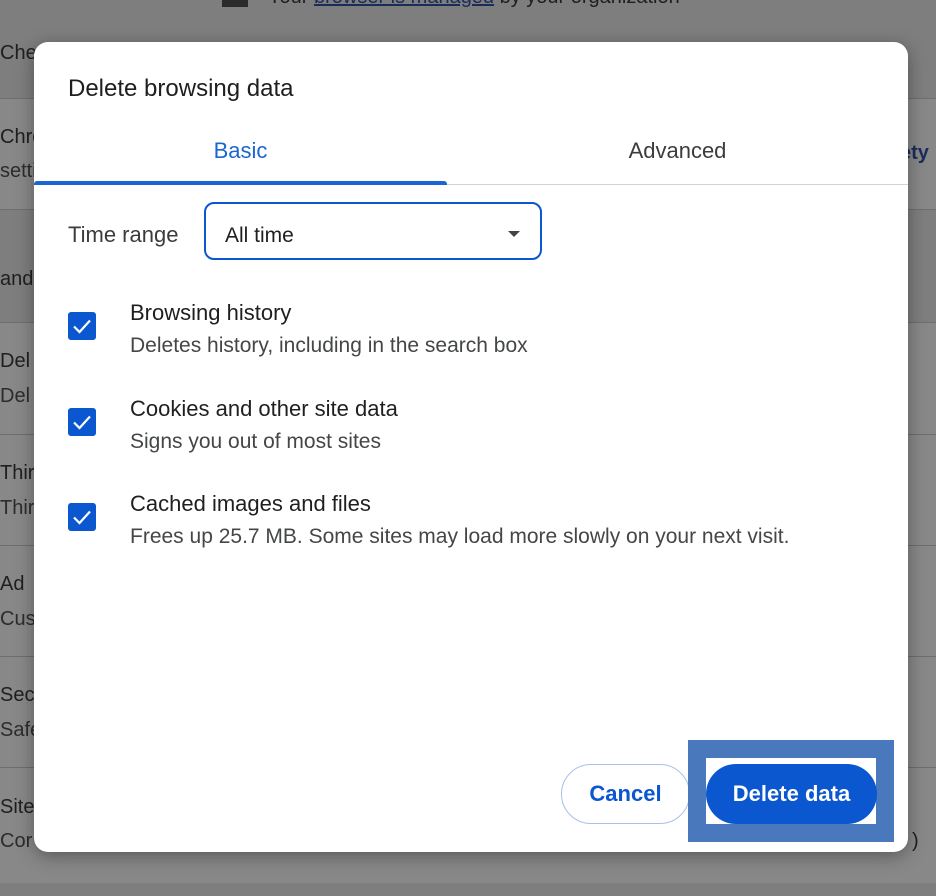 Image resolution: width=936 pixels, height=896 pixels. Describe the element at coordinates (17, 695) in the screenshot. I see `bg-row-security-title: Sec` at that location.